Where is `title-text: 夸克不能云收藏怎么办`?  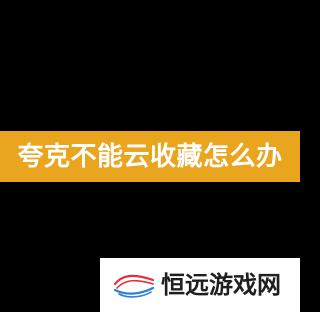 title-text: 夸克不能云收藏怎么办 is located at coordinates (150, 156).